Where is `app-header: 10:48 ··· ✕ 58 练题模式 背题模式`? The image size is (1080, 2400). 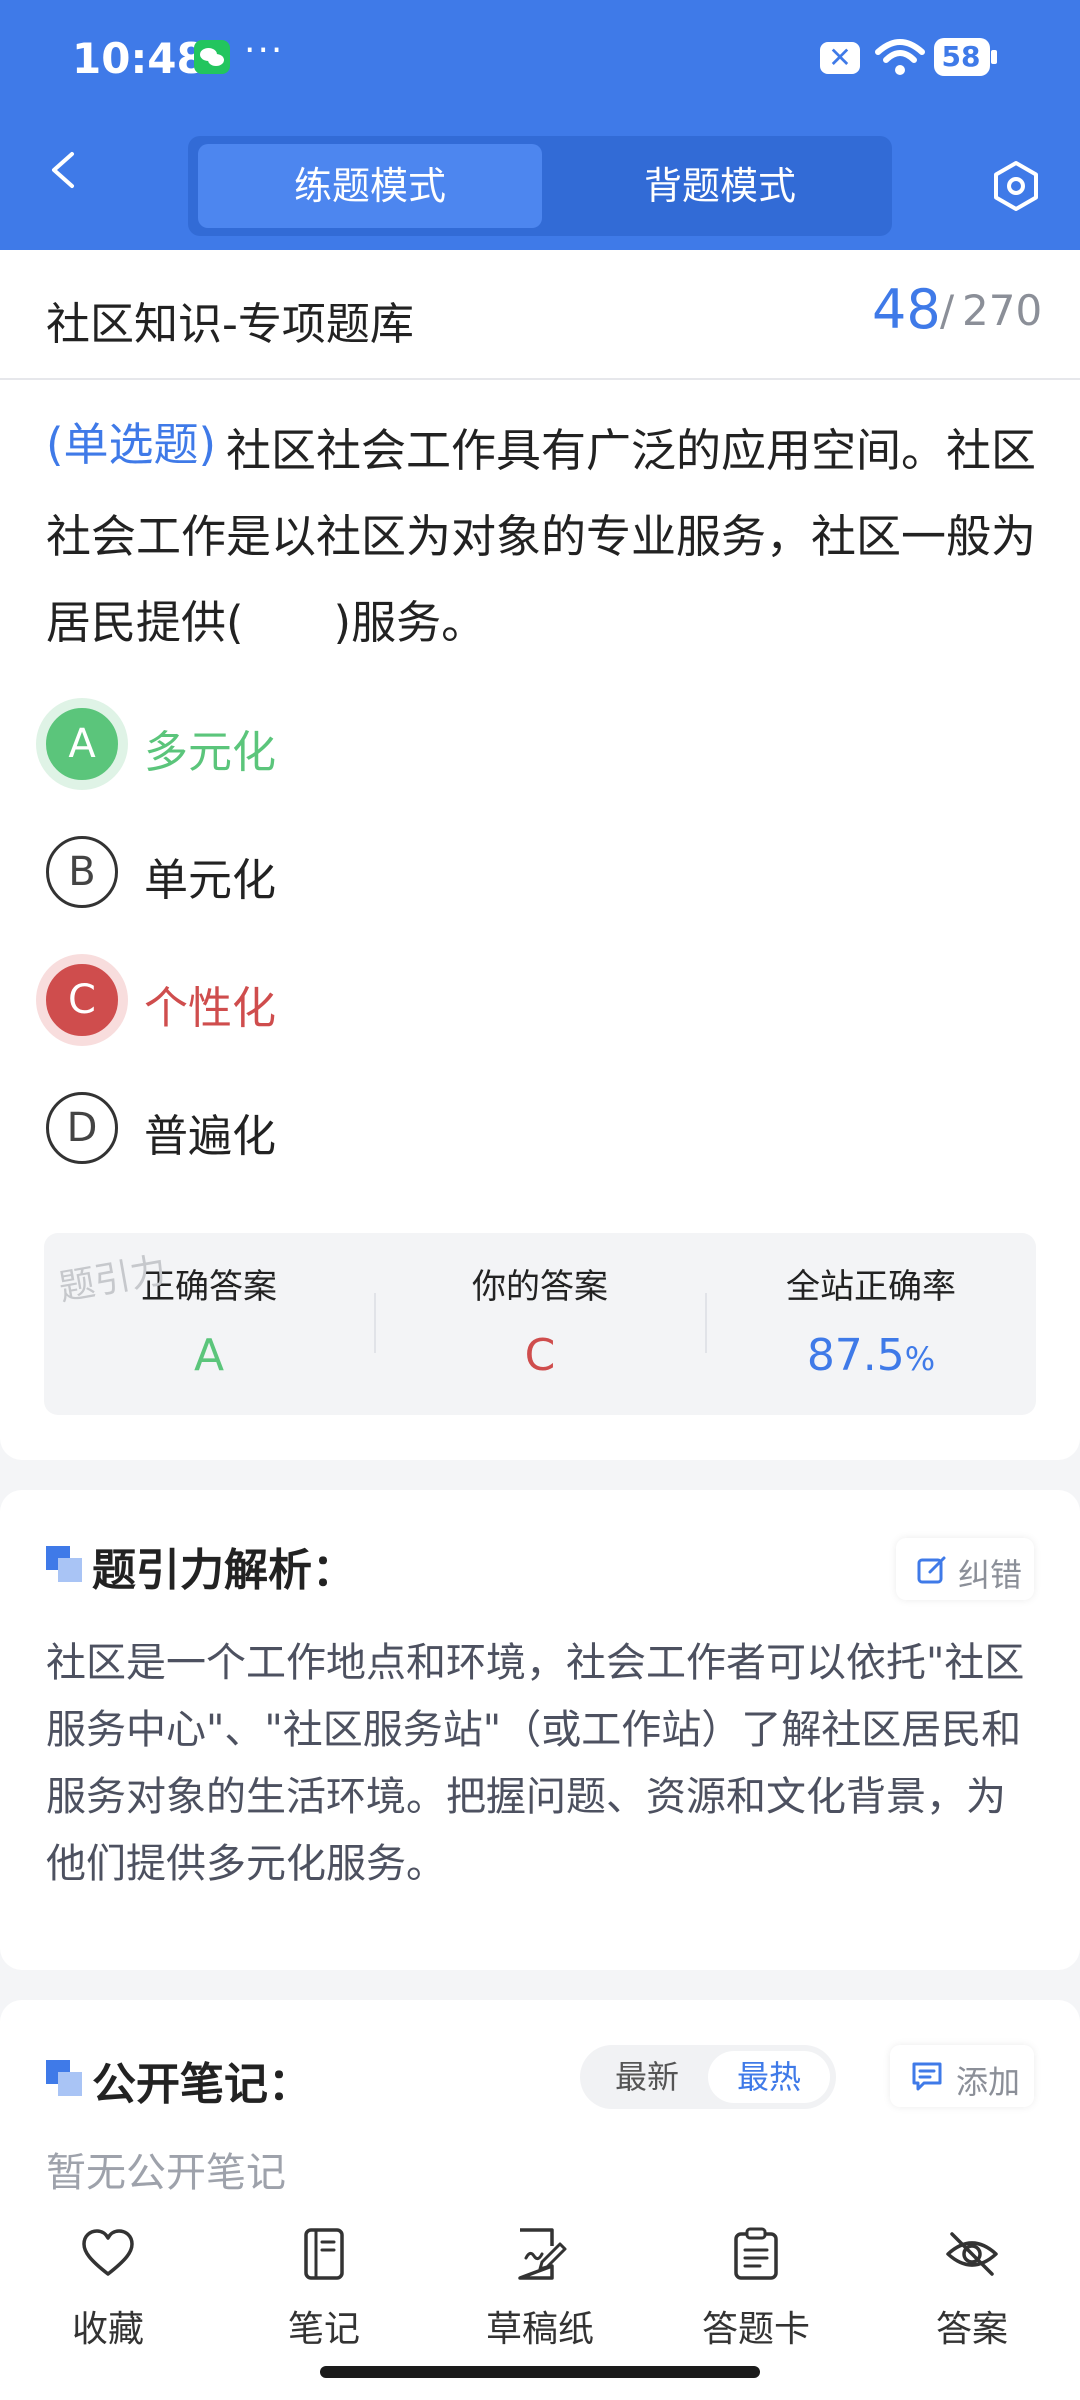
app-header: 10:48 ··· ✕ 58 练题模式 背题模式 is located at coordinates (540, 125).